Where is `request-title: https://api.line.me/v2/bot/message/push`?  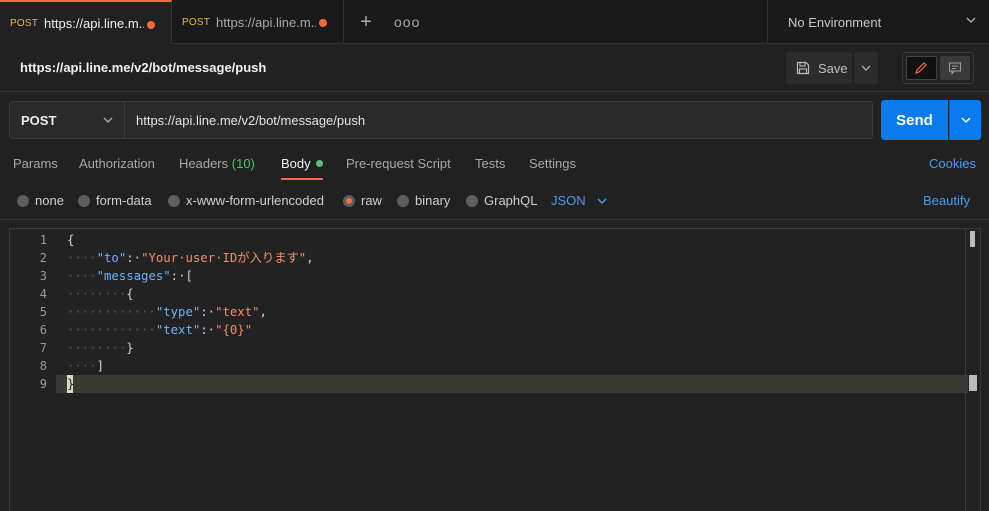
request-title: https://api.line.me/v2/bot/message/push is located at coordinates (143, 67).